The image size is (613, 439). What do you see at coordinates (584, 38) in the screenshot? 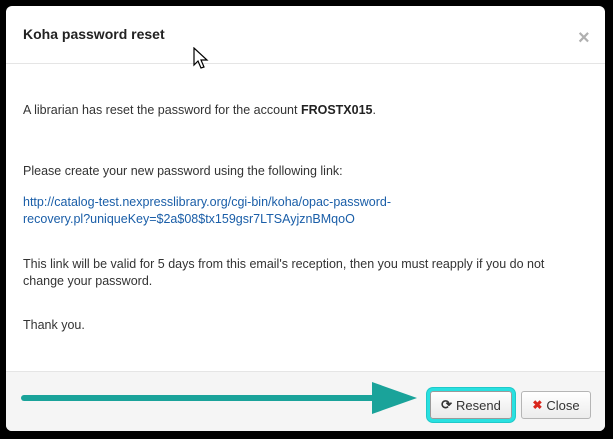
I see `close-icon: ×` at bounding box center [584, 38].